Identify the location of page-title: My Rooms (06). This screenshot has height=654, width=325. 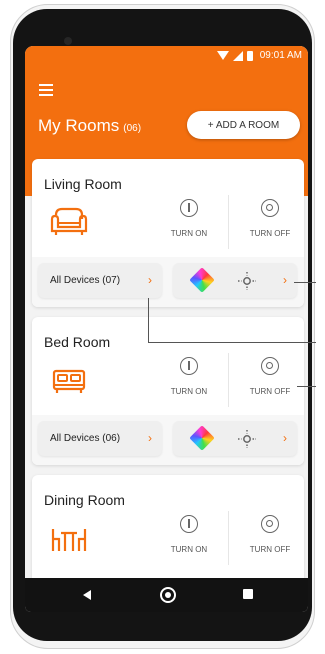
(89, 126).